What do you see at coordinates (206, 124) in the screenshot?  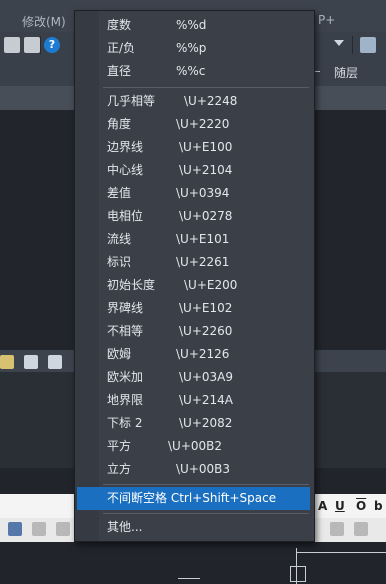 I see `menu-item-angle: 角度 \U+2220` at bounding box center [206, 124].